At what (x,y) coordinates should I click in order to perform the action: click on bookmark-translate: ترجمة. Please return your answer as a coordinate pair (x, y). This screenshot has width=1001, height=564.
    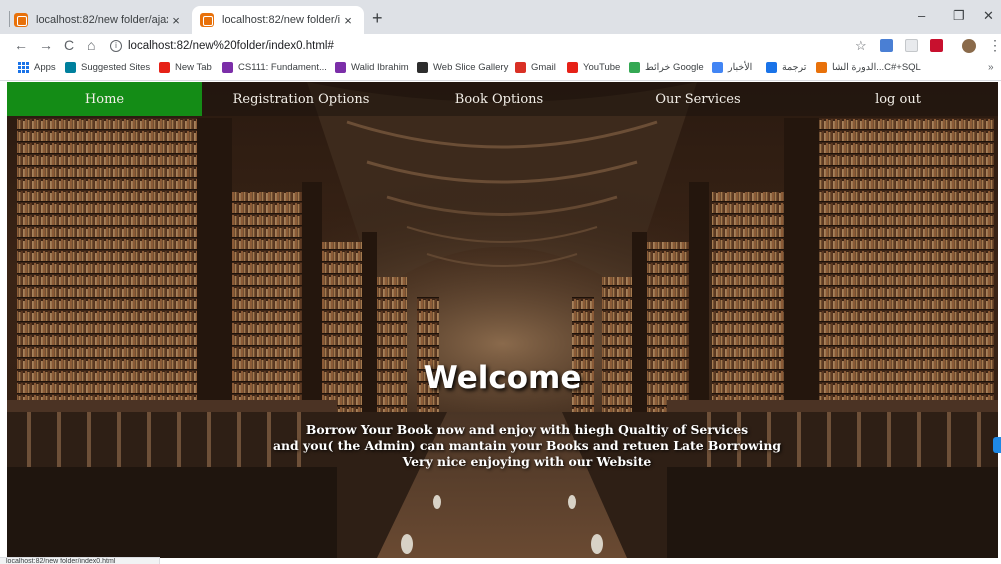
    Looking at the image, I should click on (786, 67).